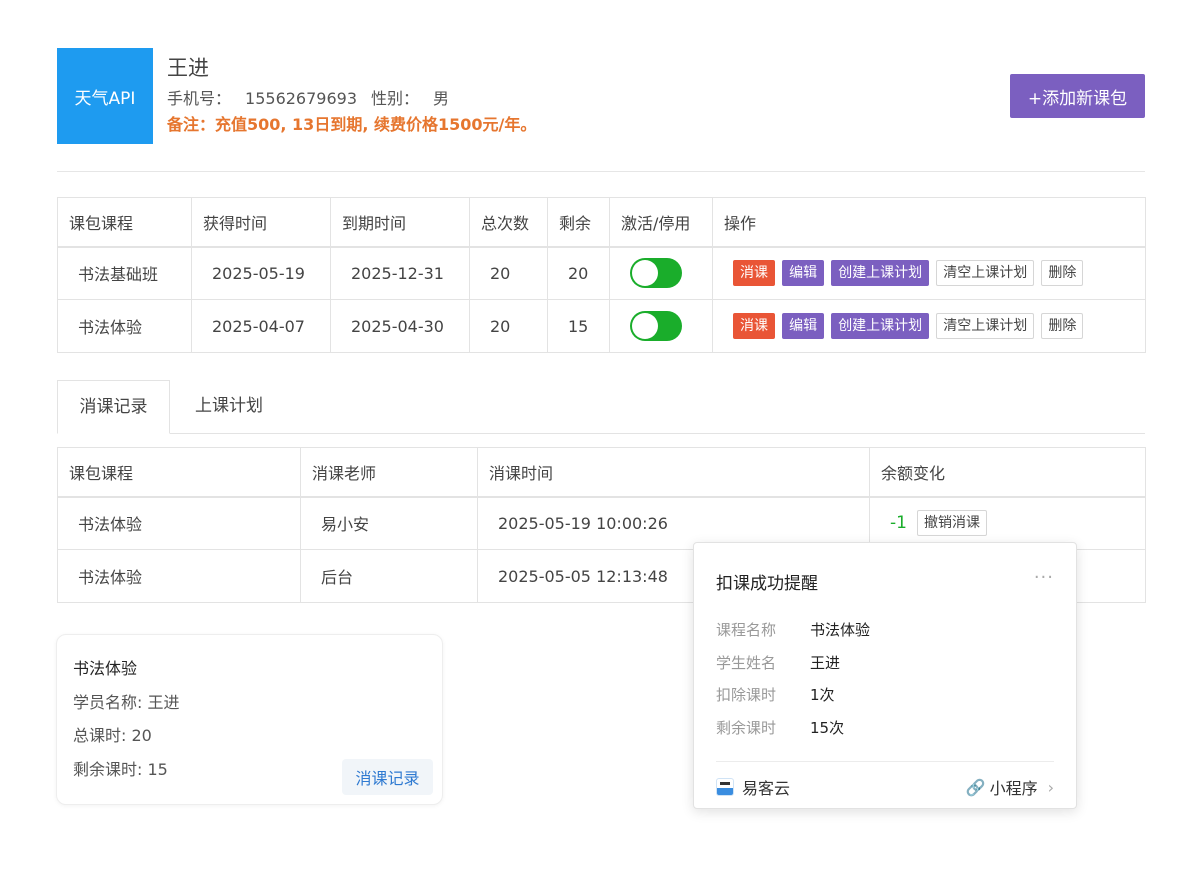 The height and width of the screenshot is (873, 1200). I want to click on avatar: 天气API, so click(105, 96).